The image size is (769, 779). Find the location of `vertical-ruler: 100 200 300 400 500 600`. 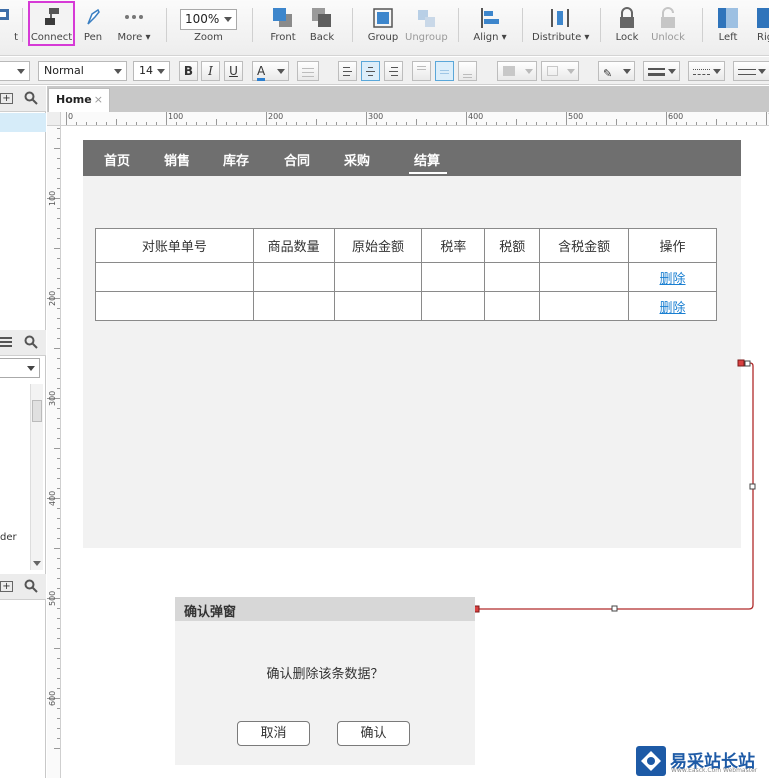

vertical-ruler: 100 200 300 400 500 600 is located at coordinates (54, 452).